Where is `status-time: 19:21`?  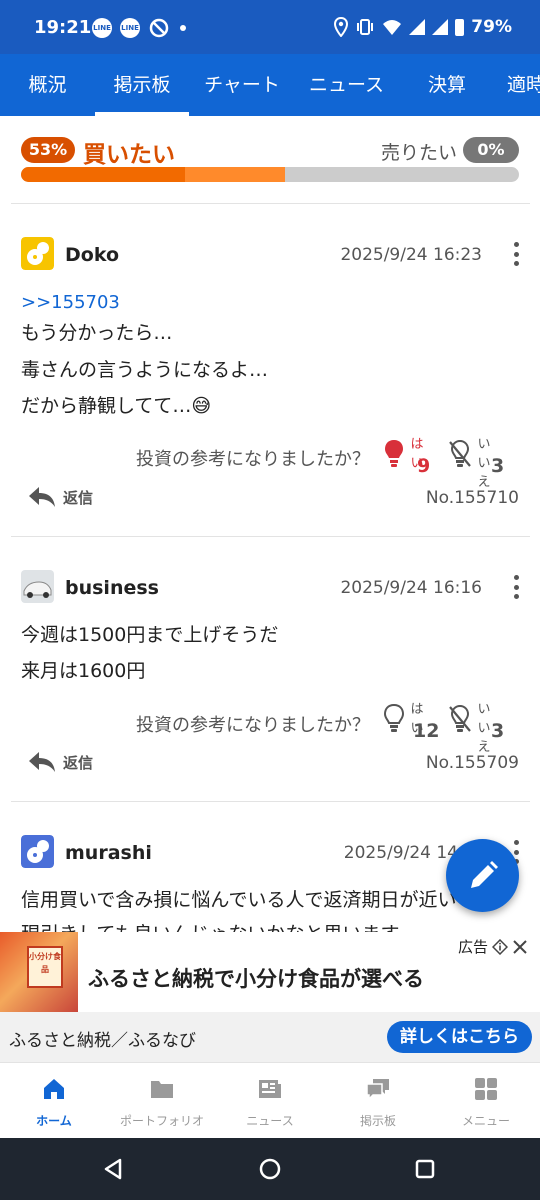
status-time: 19:21 is located at coordinates (63, 27).